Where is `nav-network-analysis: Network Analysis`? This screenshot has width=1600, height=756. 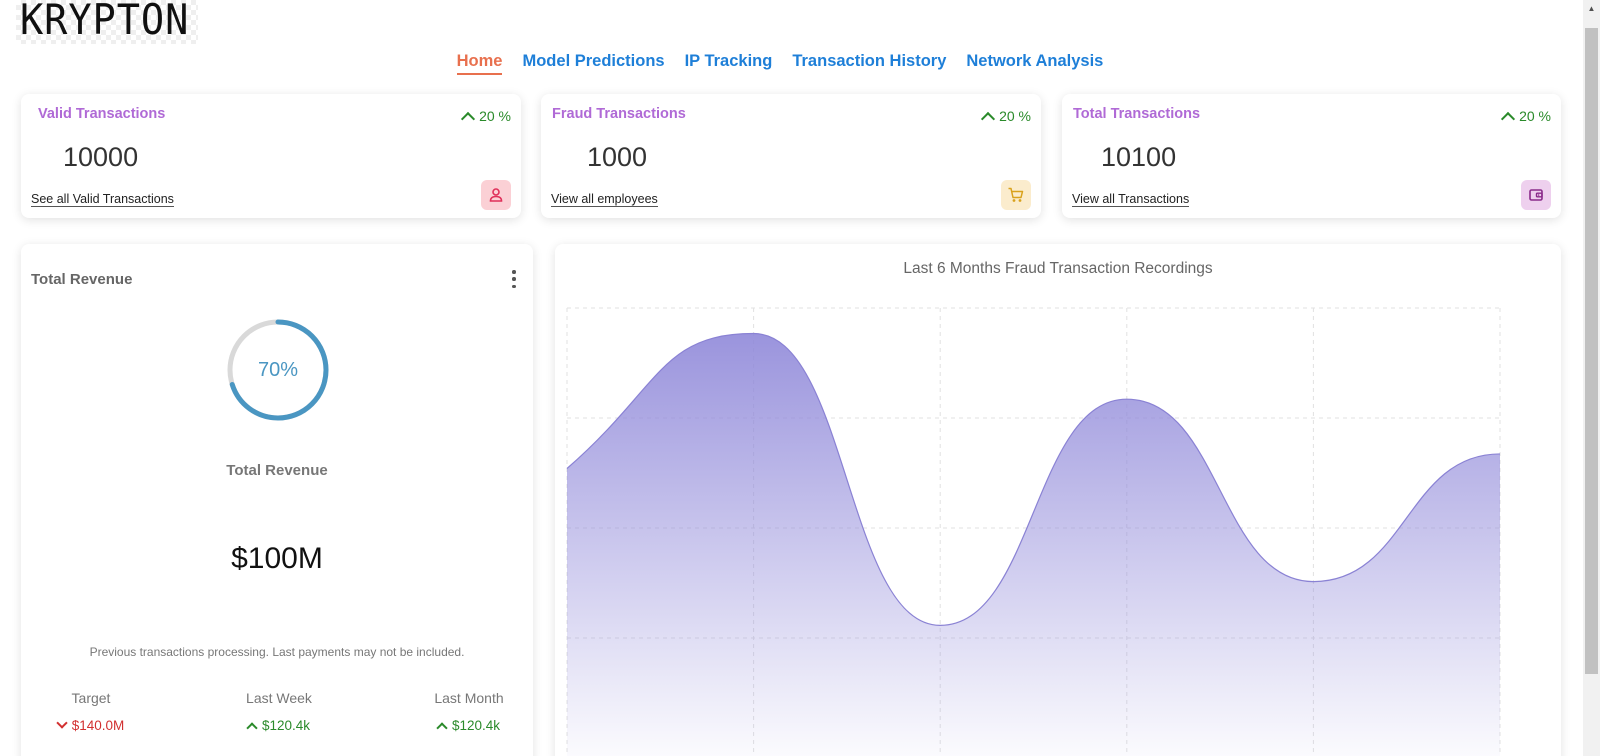
nav-network-analysis: Network Analysis is located at coordinates (1034, 63).